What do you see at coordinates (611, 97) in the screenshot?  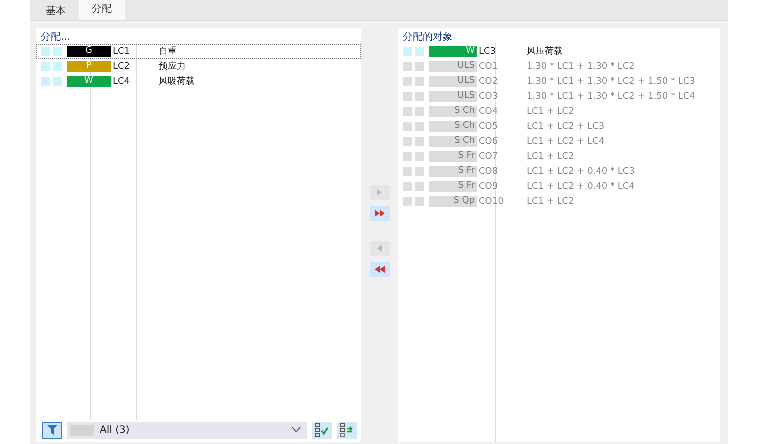 I see `case-description: 1.30 * LC1 + 1.30 * LC2 + 1.50 * LC4` at bounding box center [611, 97].